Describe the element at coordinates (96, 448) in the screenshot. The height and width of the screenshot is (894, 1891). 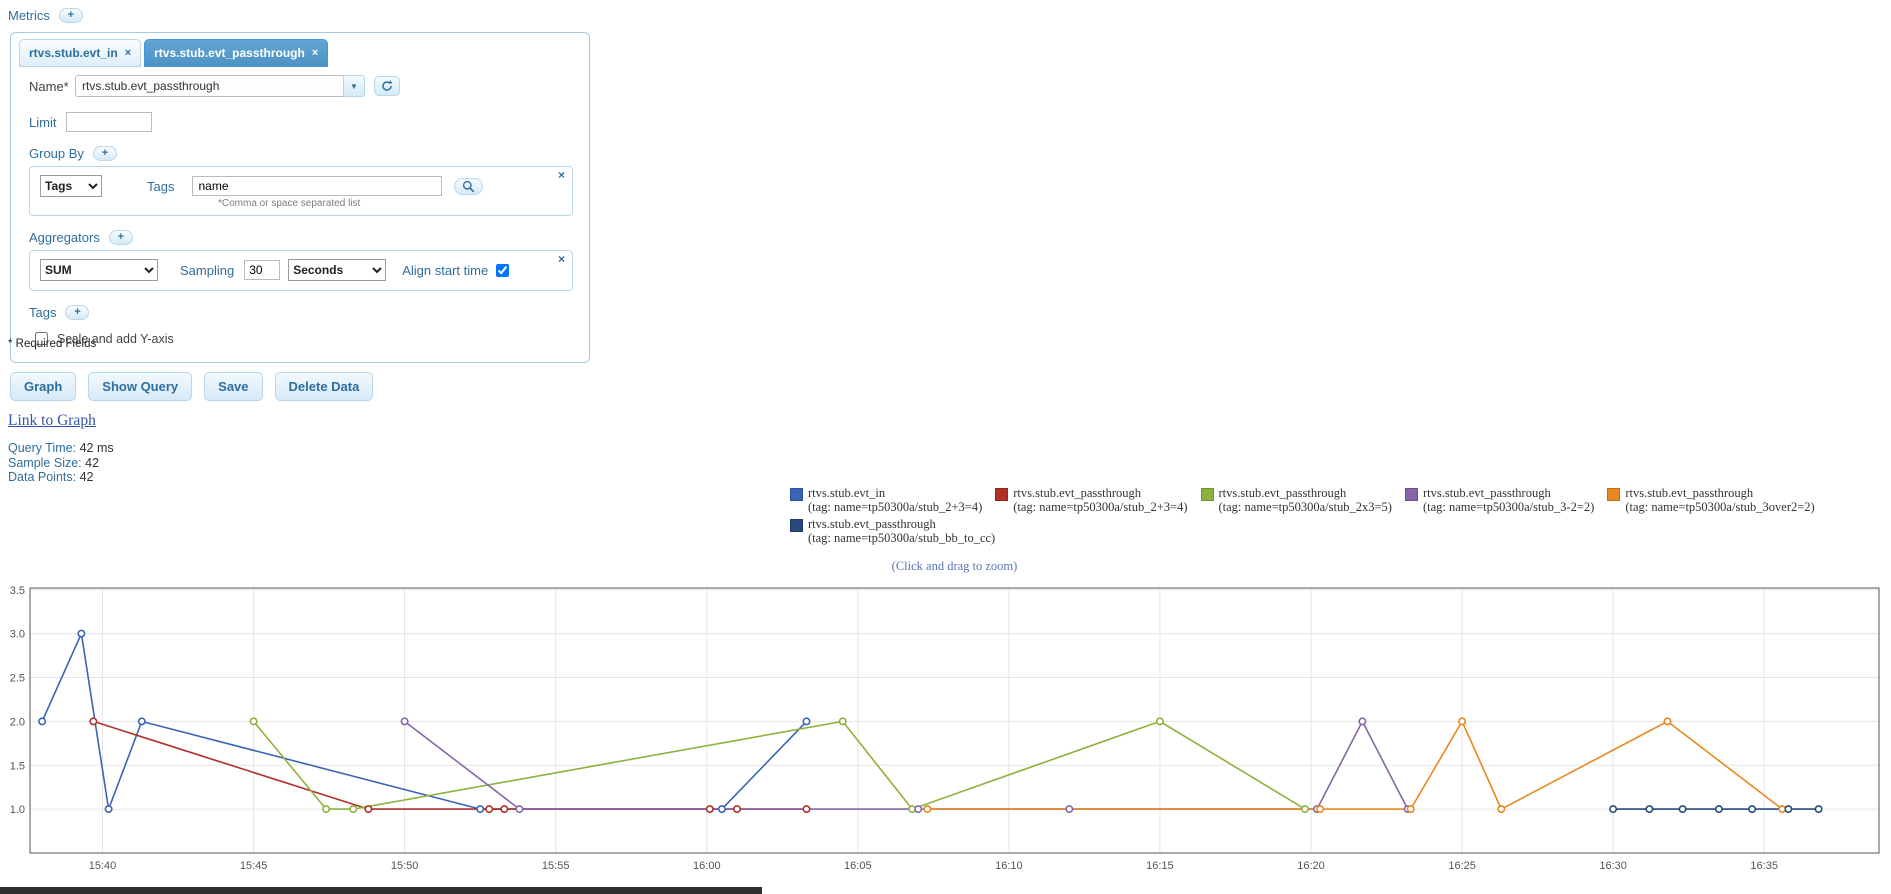
I see `query-time-value: 42 ms` at that location.